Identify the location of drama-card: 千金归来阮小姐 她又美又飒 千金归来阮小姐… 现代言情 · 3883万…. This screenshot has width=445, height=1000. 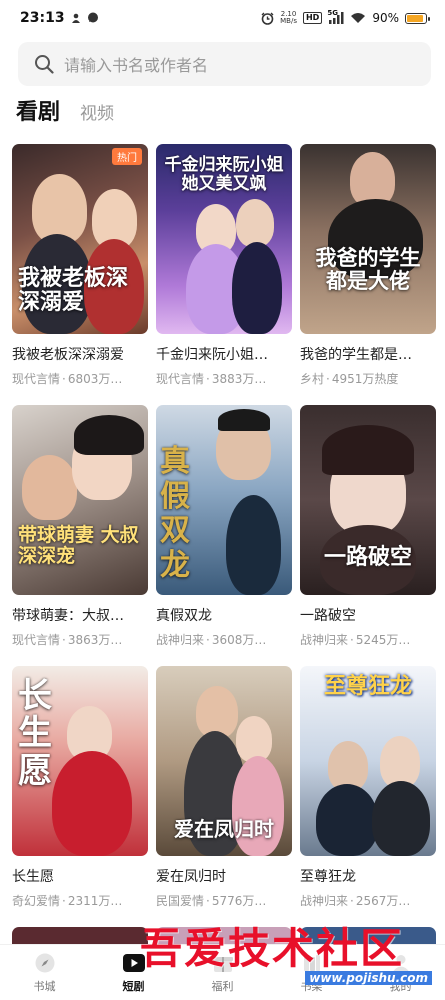
(224, 274).